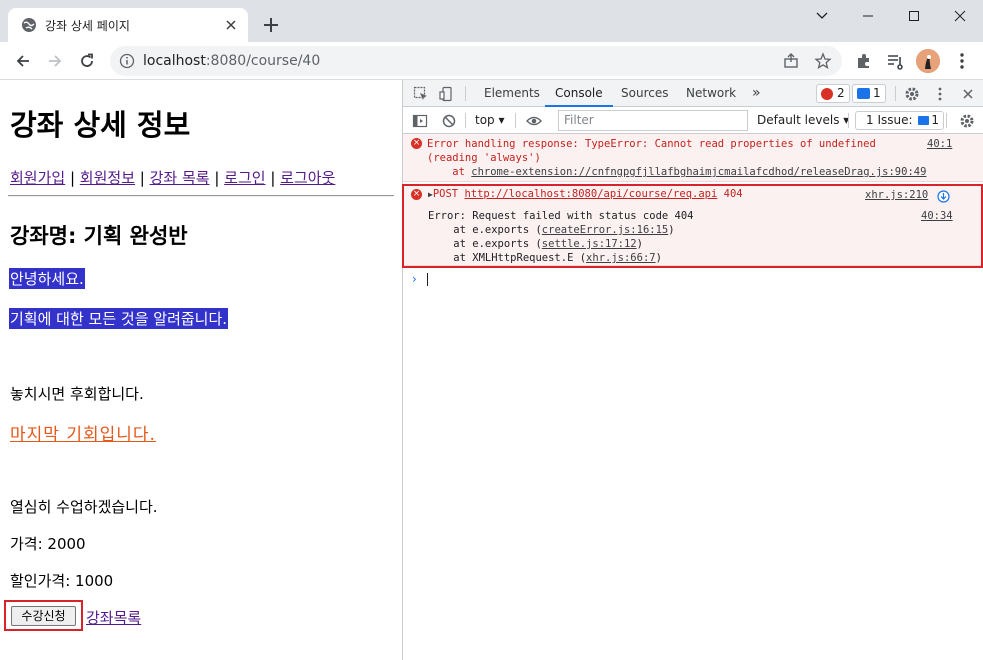 The image size is (983, 660). Describe the element at coordinates (711, 93) in the screenshot. I see `tab-network: Network` at that location.